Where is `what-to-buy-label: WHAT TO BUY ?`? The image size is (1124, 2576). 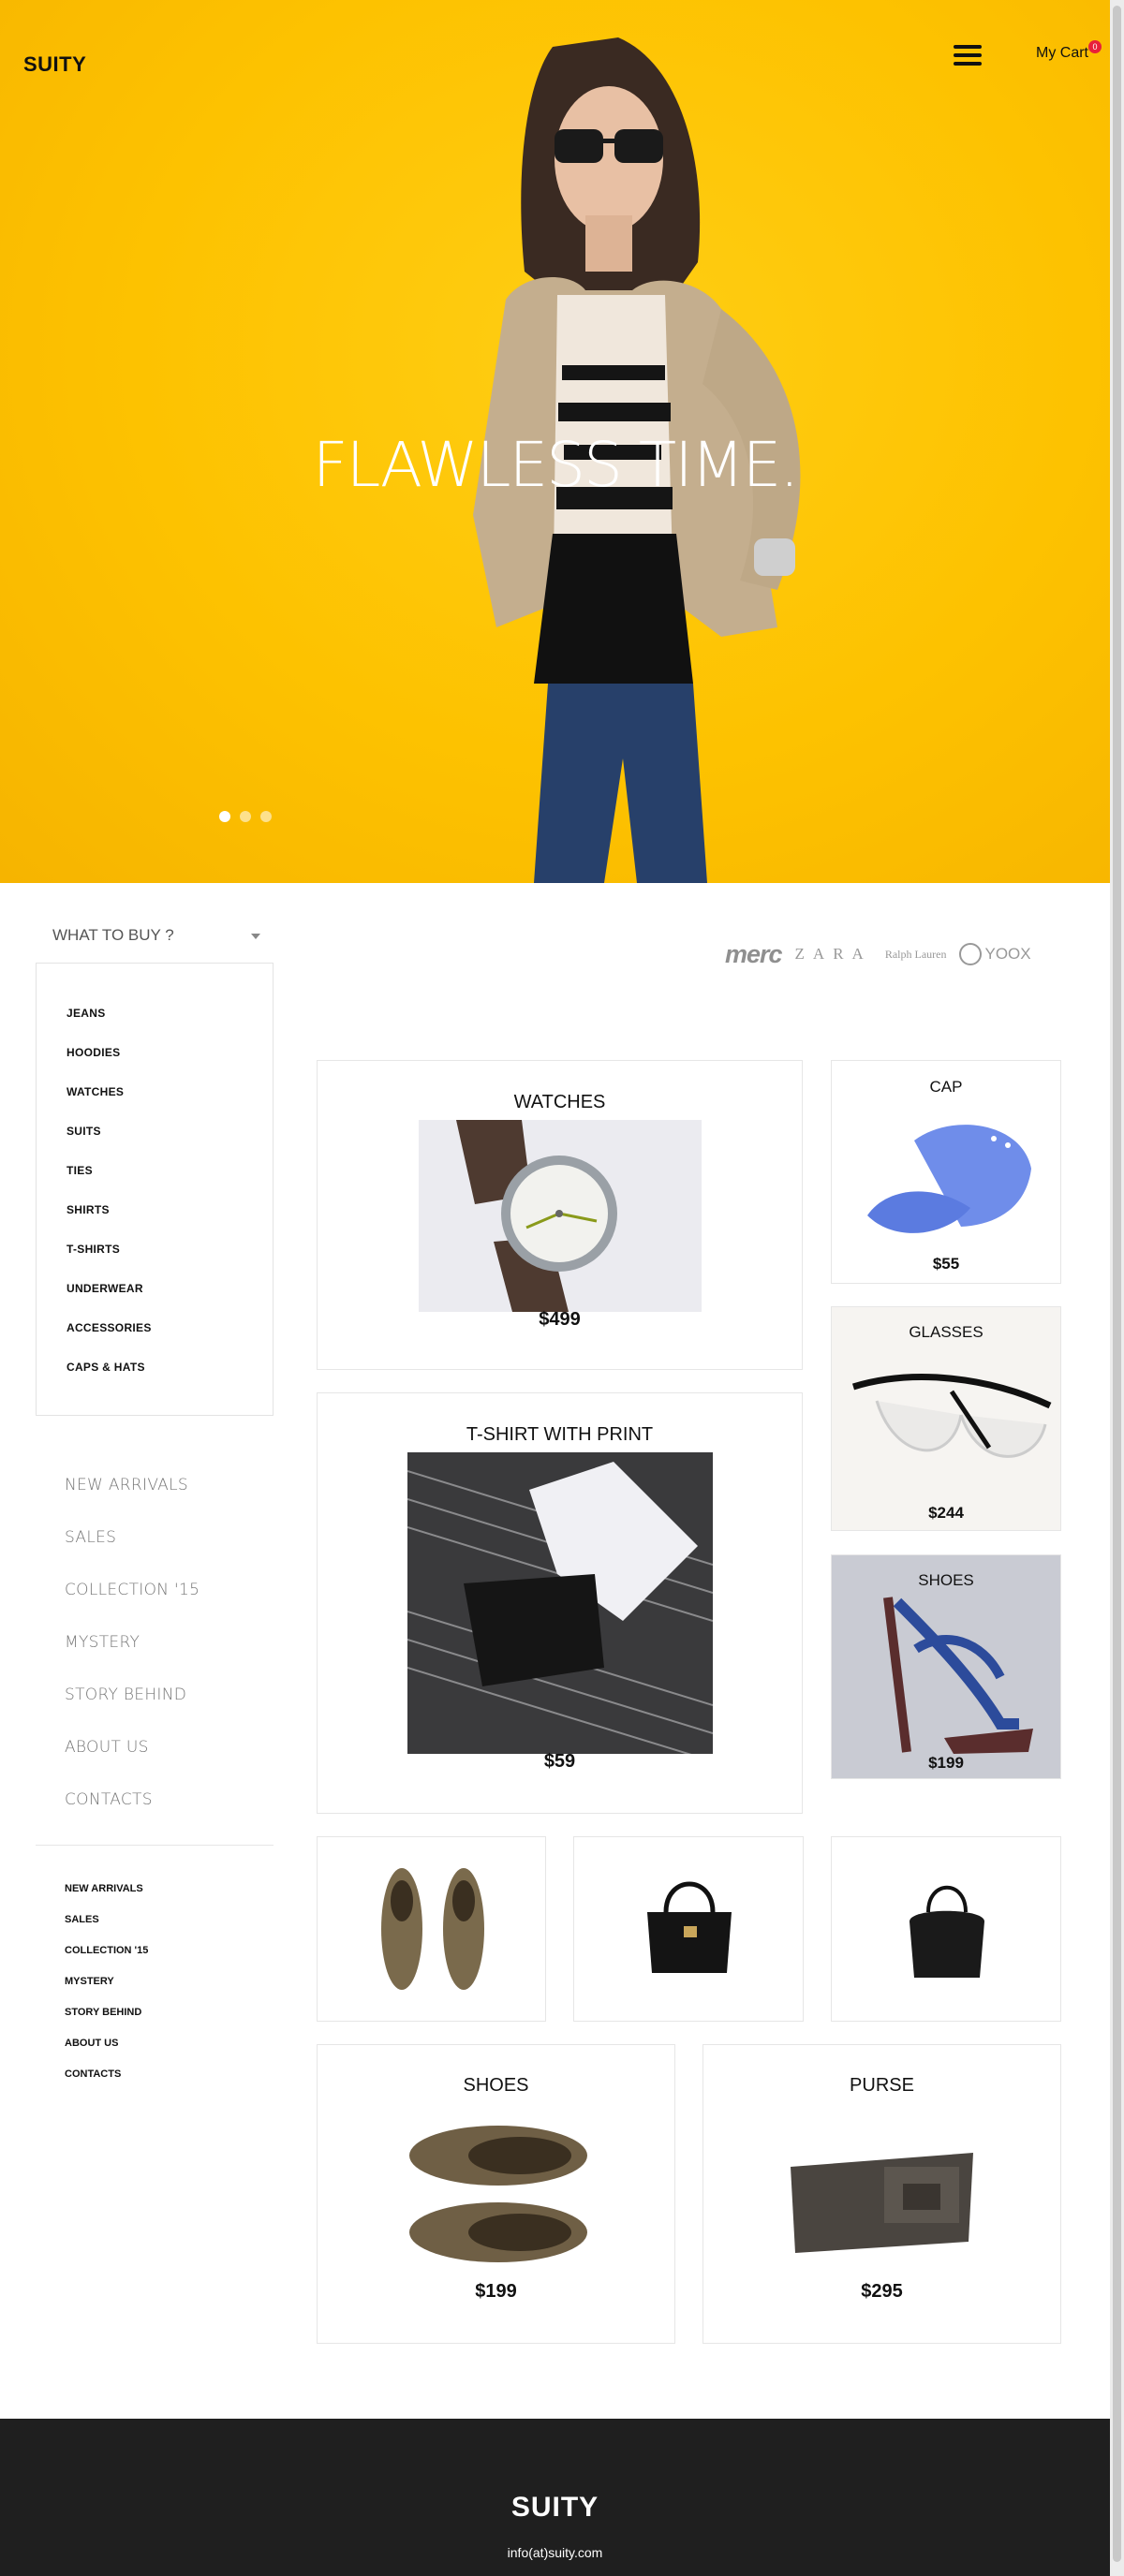 what-to-buy-label: WHAT TO BUY ? is located at coordinates (113, 935).